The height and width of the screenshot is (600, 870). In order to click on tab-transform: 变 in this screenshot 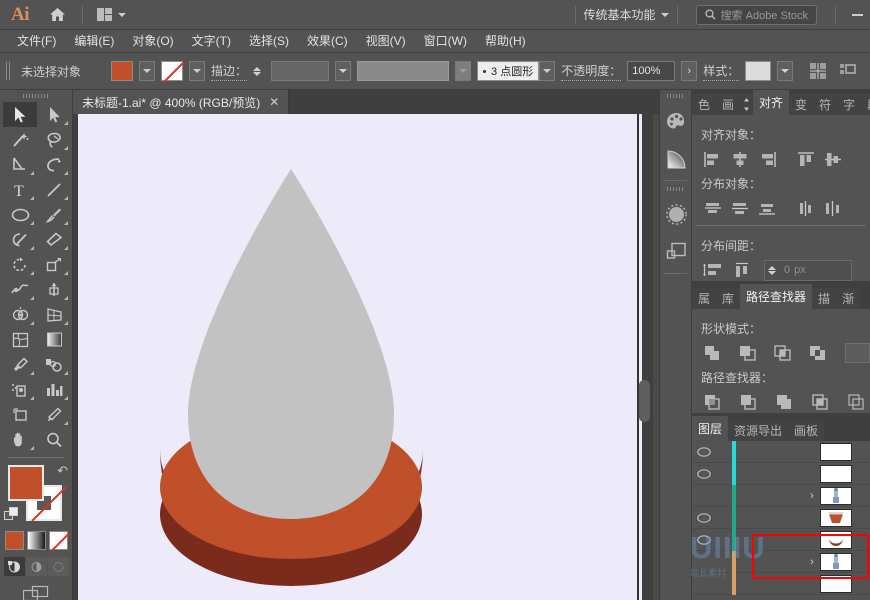, I will do `click(801, 104)`.